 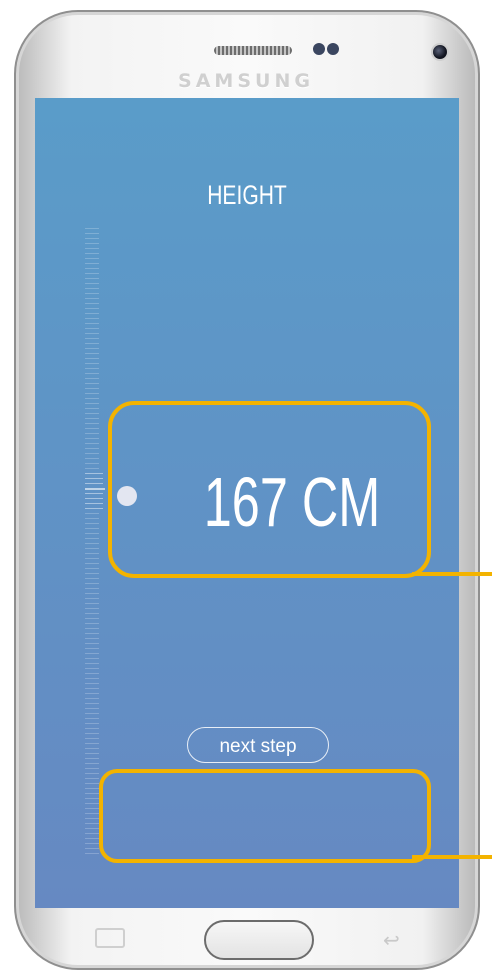 What do you see at coordinates (269, 489) in the screenshot?
I see `annotation-highlight-value` at bounding box center [269, 489].